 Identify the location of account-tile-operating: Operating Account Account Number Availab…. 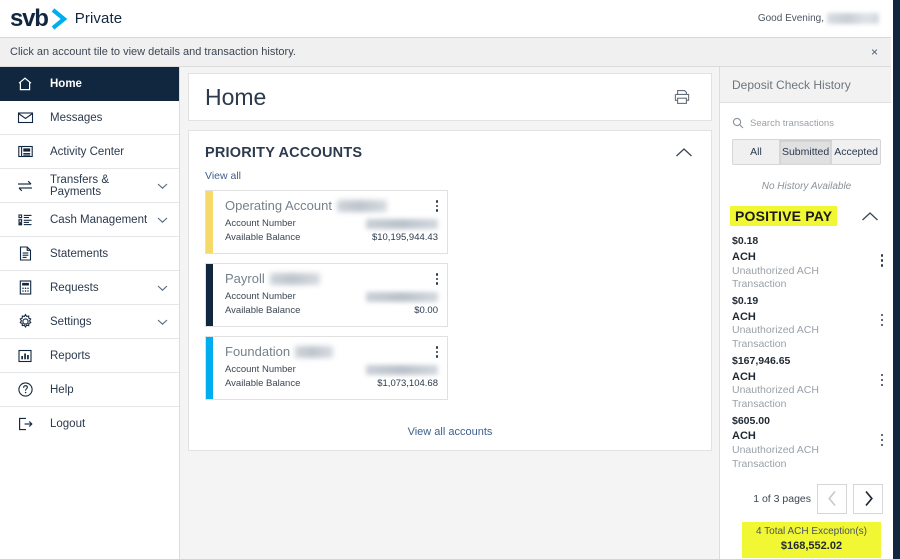
(326, 222).